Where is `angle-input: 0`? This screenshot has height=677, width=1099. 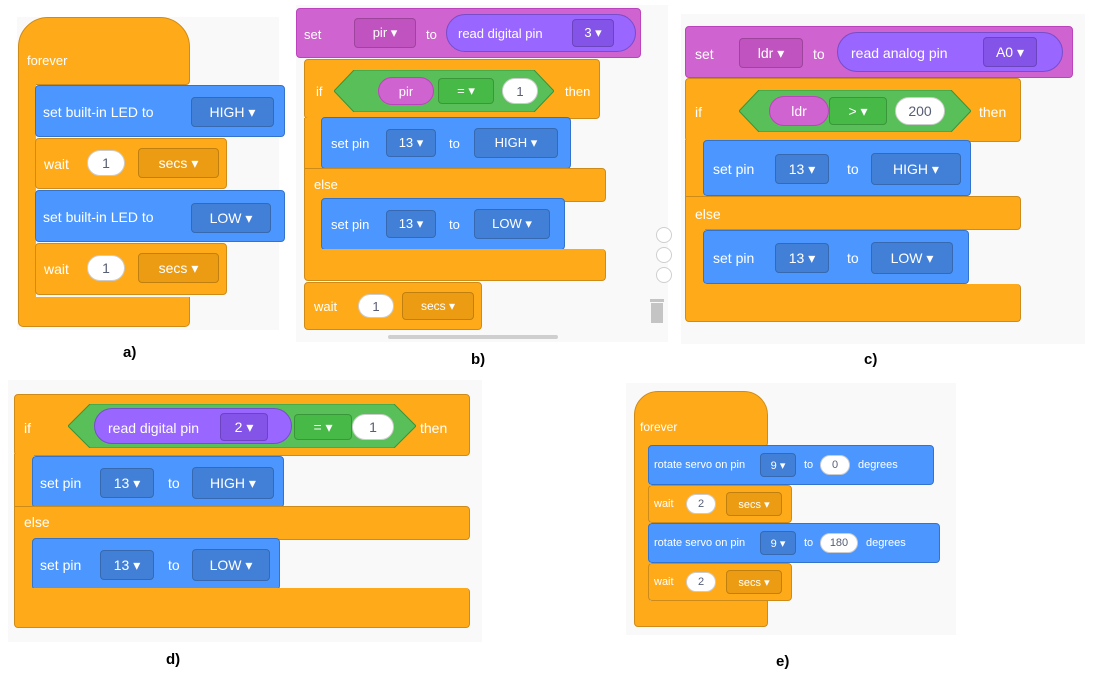 angle-input: 0 is located at coordinates (835, 465).